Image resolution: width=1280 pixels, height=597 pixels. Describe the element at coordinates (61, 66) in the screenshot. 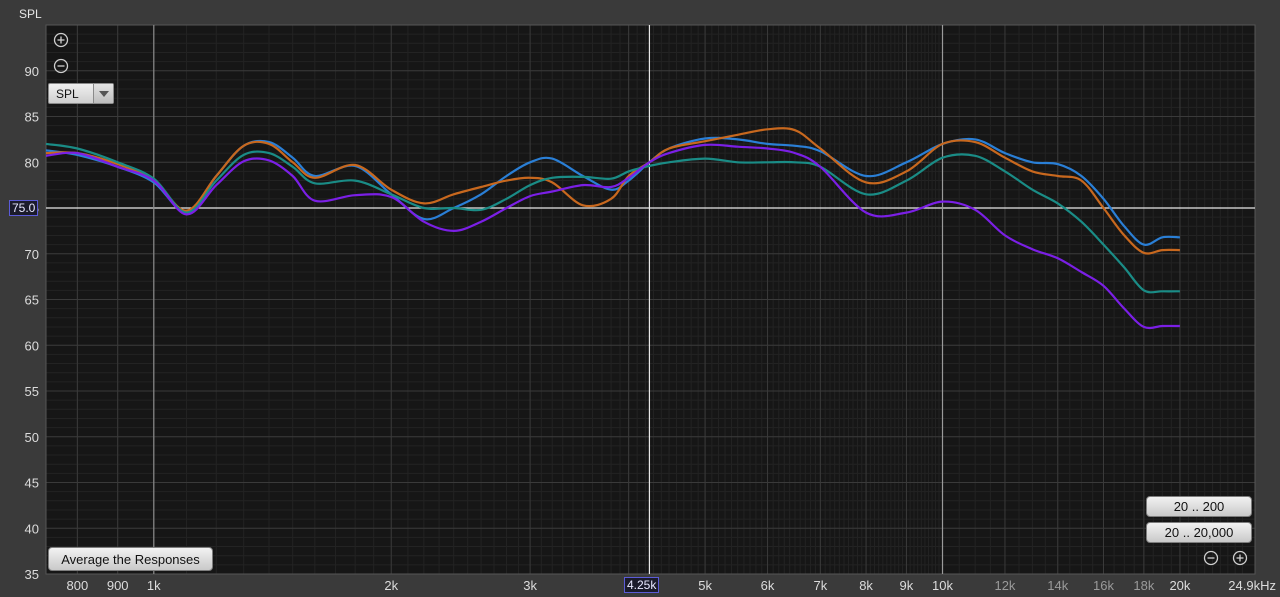

I see `zoom-out-y-icon` at that location.